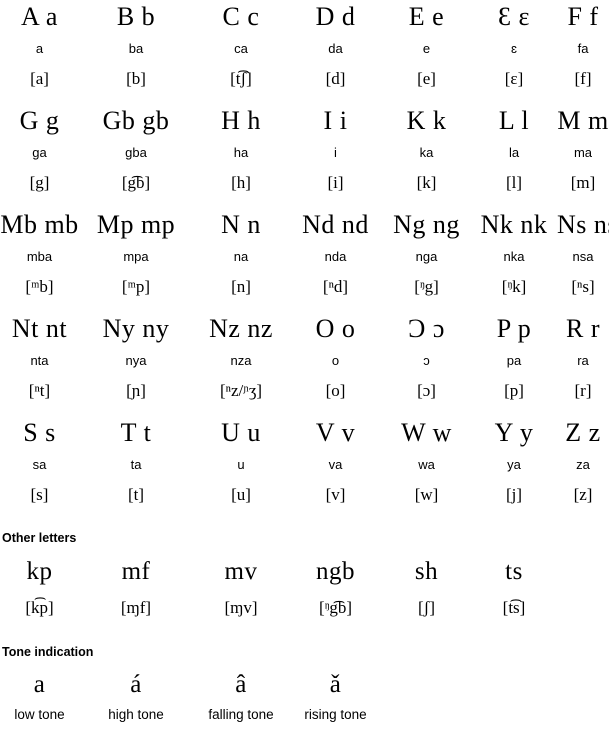 Image resolution: width=609 pixels, height=751 pixels. I want to click on letter-pair: F f, so click(583, 16).